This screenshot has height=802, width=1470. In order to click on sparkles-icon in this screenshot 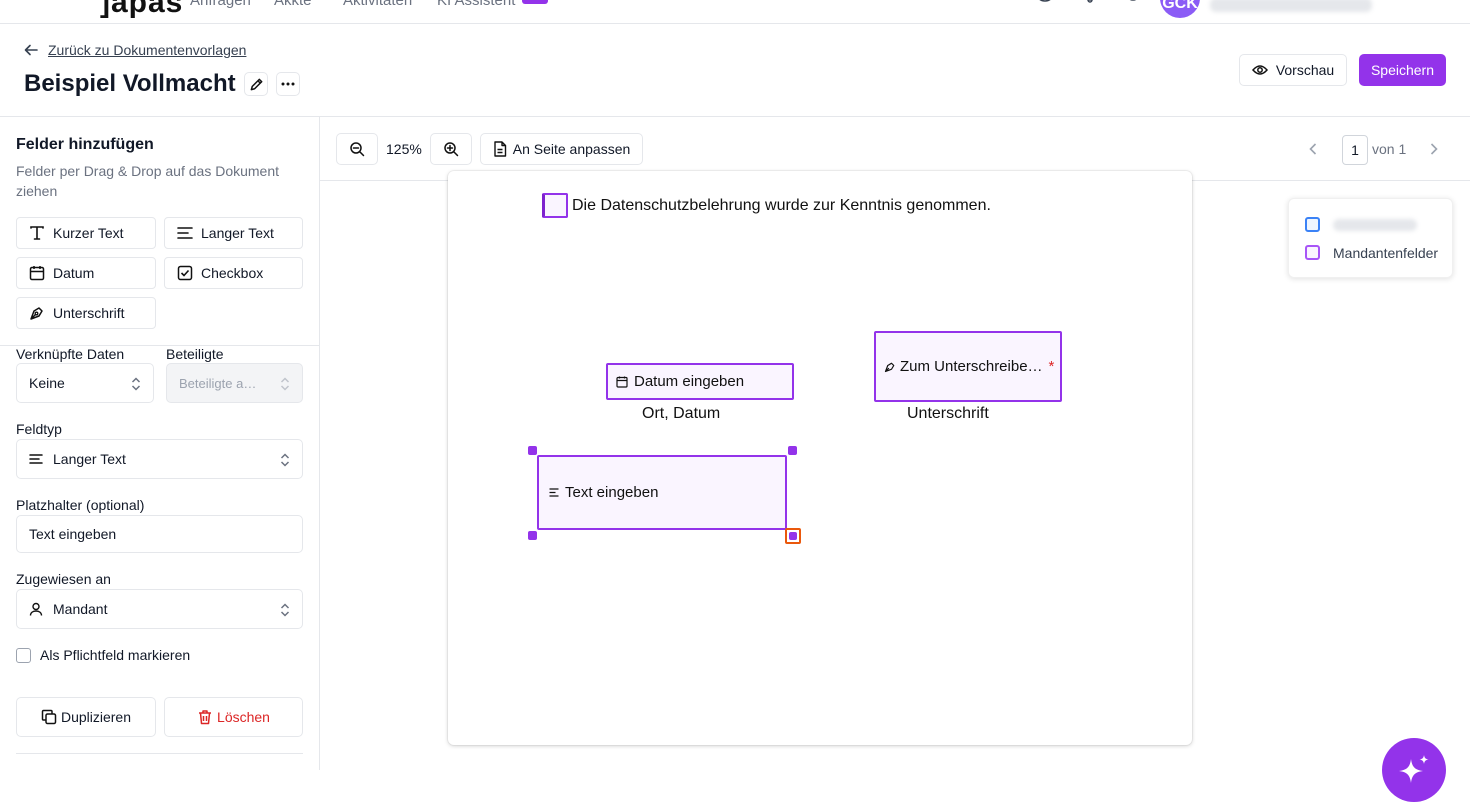, I will do `click(1414, 769)`.